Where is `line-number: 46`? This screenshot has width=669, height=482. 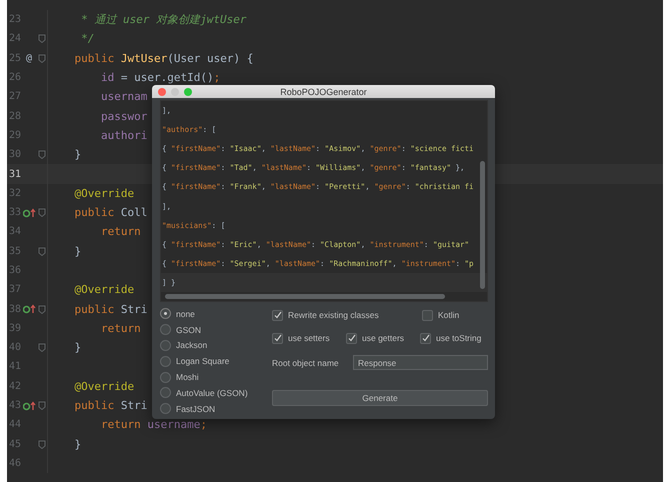 line-number: 46 is located at coordinates (14, 463).